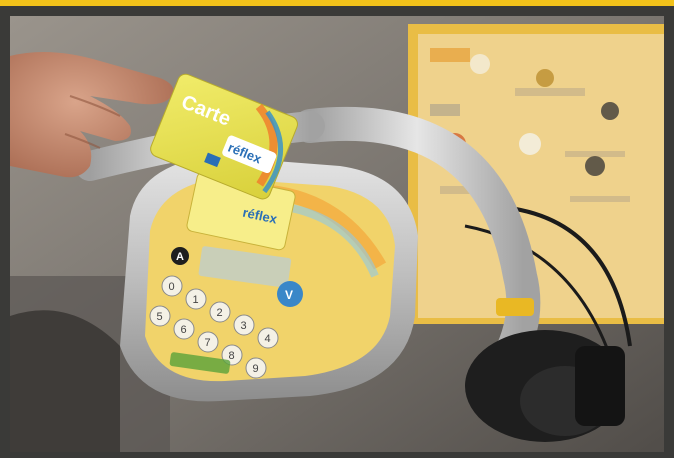 This screenshot has height=458, width=674. I want to click on keypad-key-label: 7, so click(208, 343).